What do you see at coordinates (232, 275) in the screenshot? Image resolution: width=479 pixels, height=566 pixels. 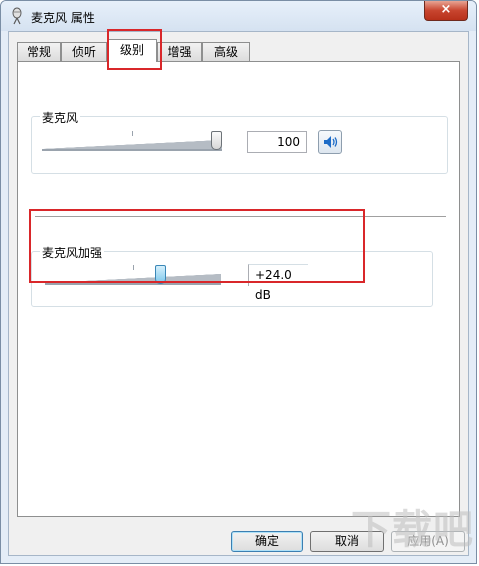 I see `boost-group: 麦克风加强 +24.0 dB` at bounding box center [232, 275].